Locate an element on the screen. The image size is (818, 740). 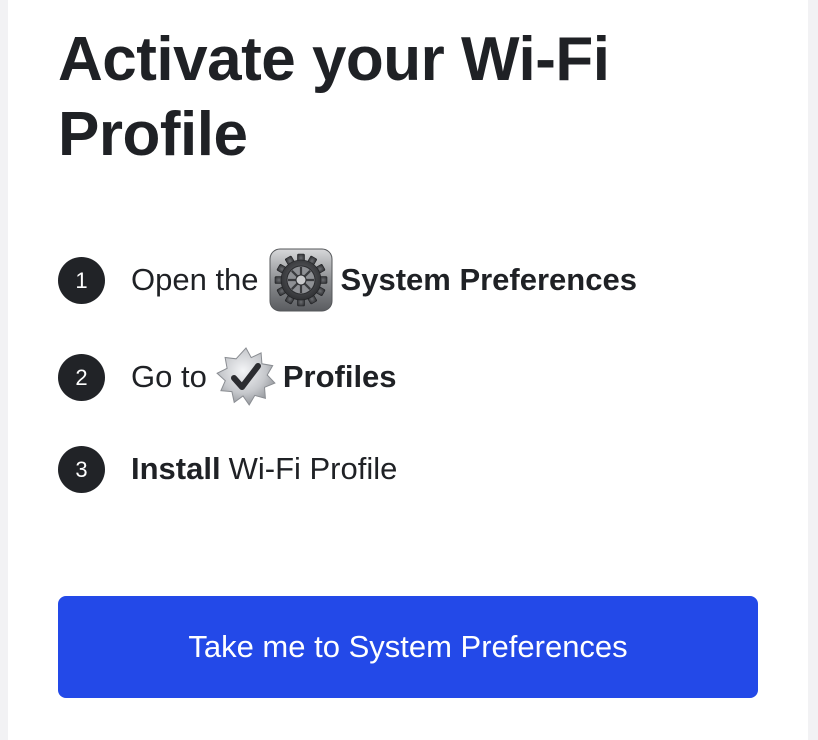
step-2-text: Go to Profiles is located at coordinates (264, 377).